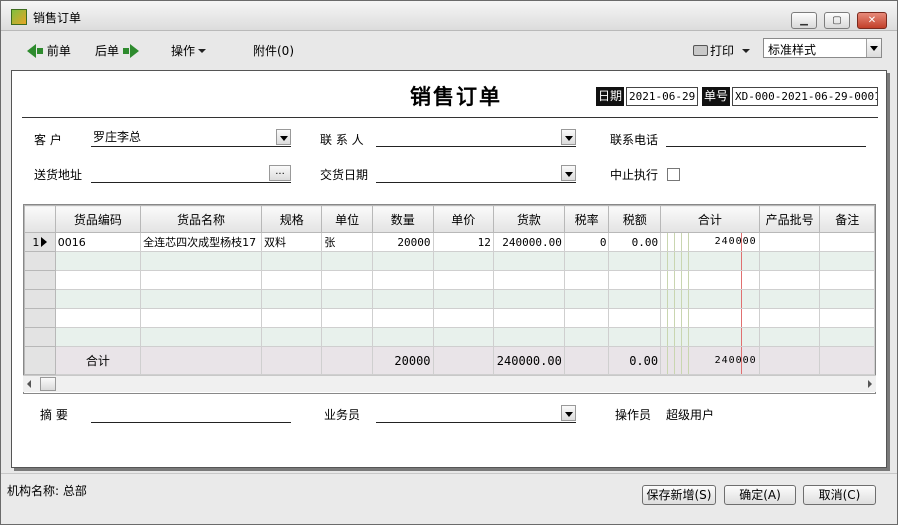 This screenshot has height=525, width=898. What do you see at coordinates (117, 50) in the screenshot?
I see `next-button: 后单` at bounding box center [117, 50].